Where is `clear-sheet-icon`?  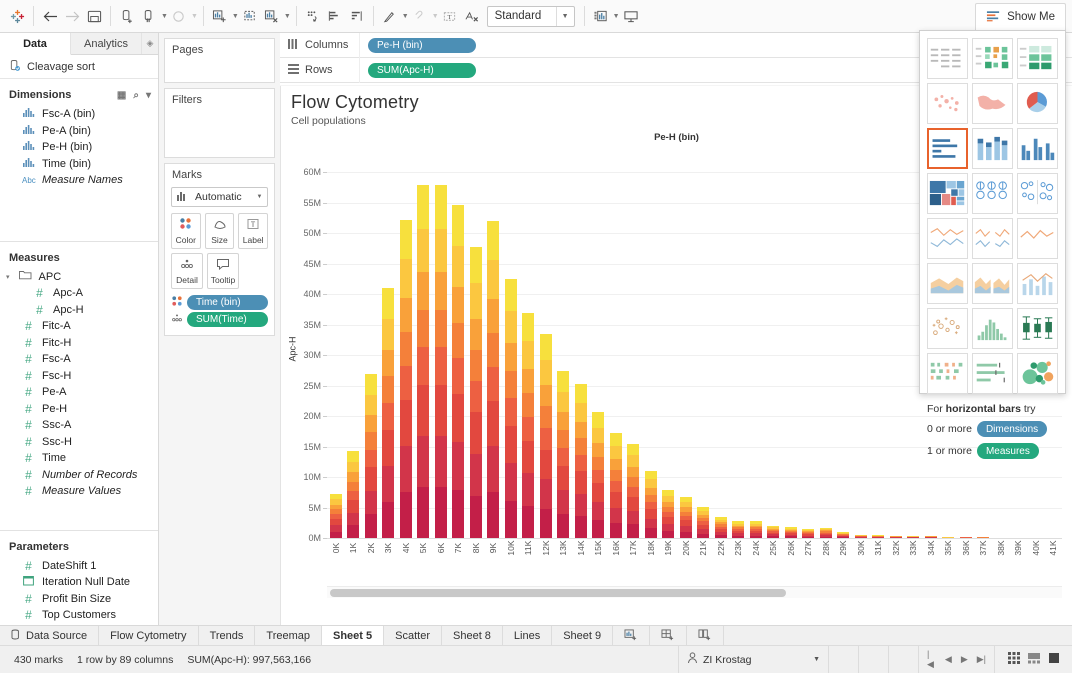 clear-sheet-icon is located at coordinates (272, 16).